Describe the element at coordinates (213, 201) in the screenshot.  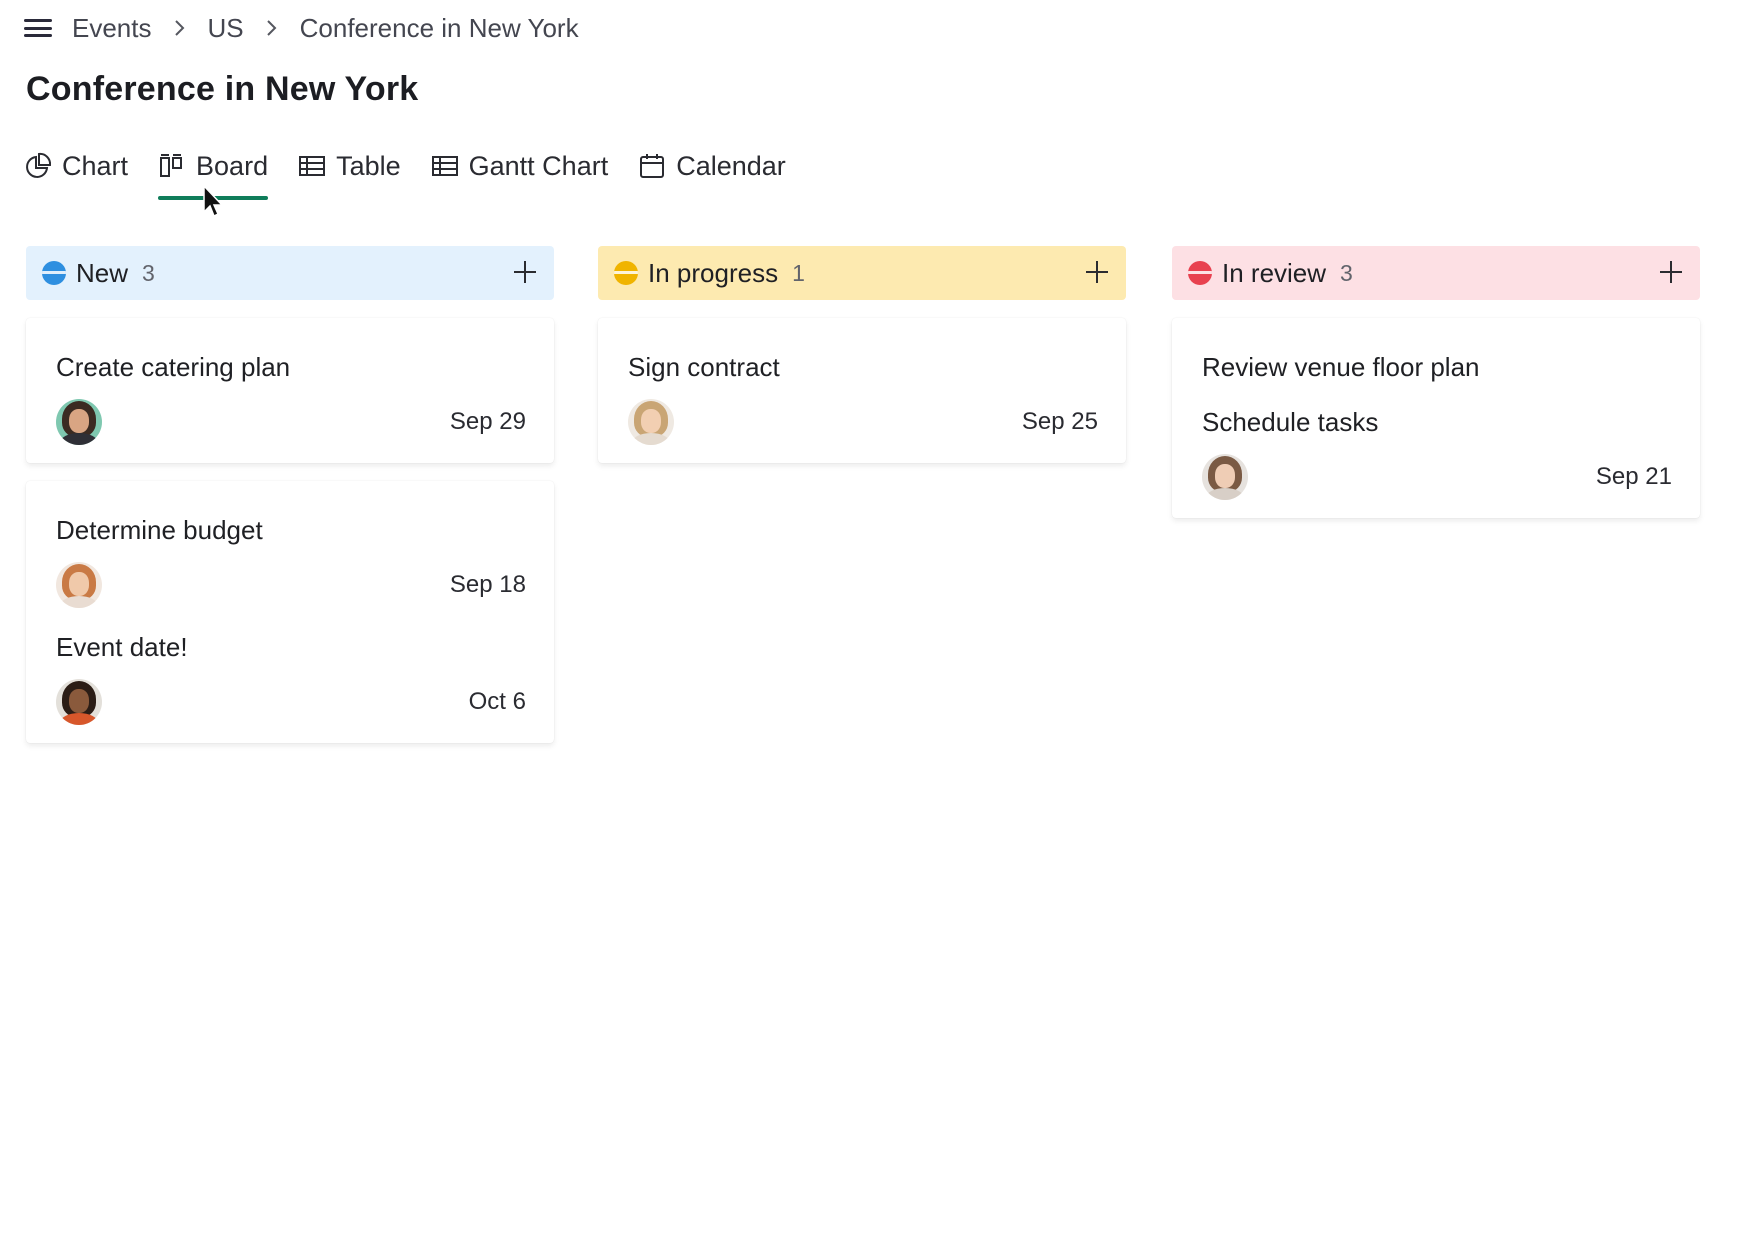
I see `mouse-cursor-icon` at that location.